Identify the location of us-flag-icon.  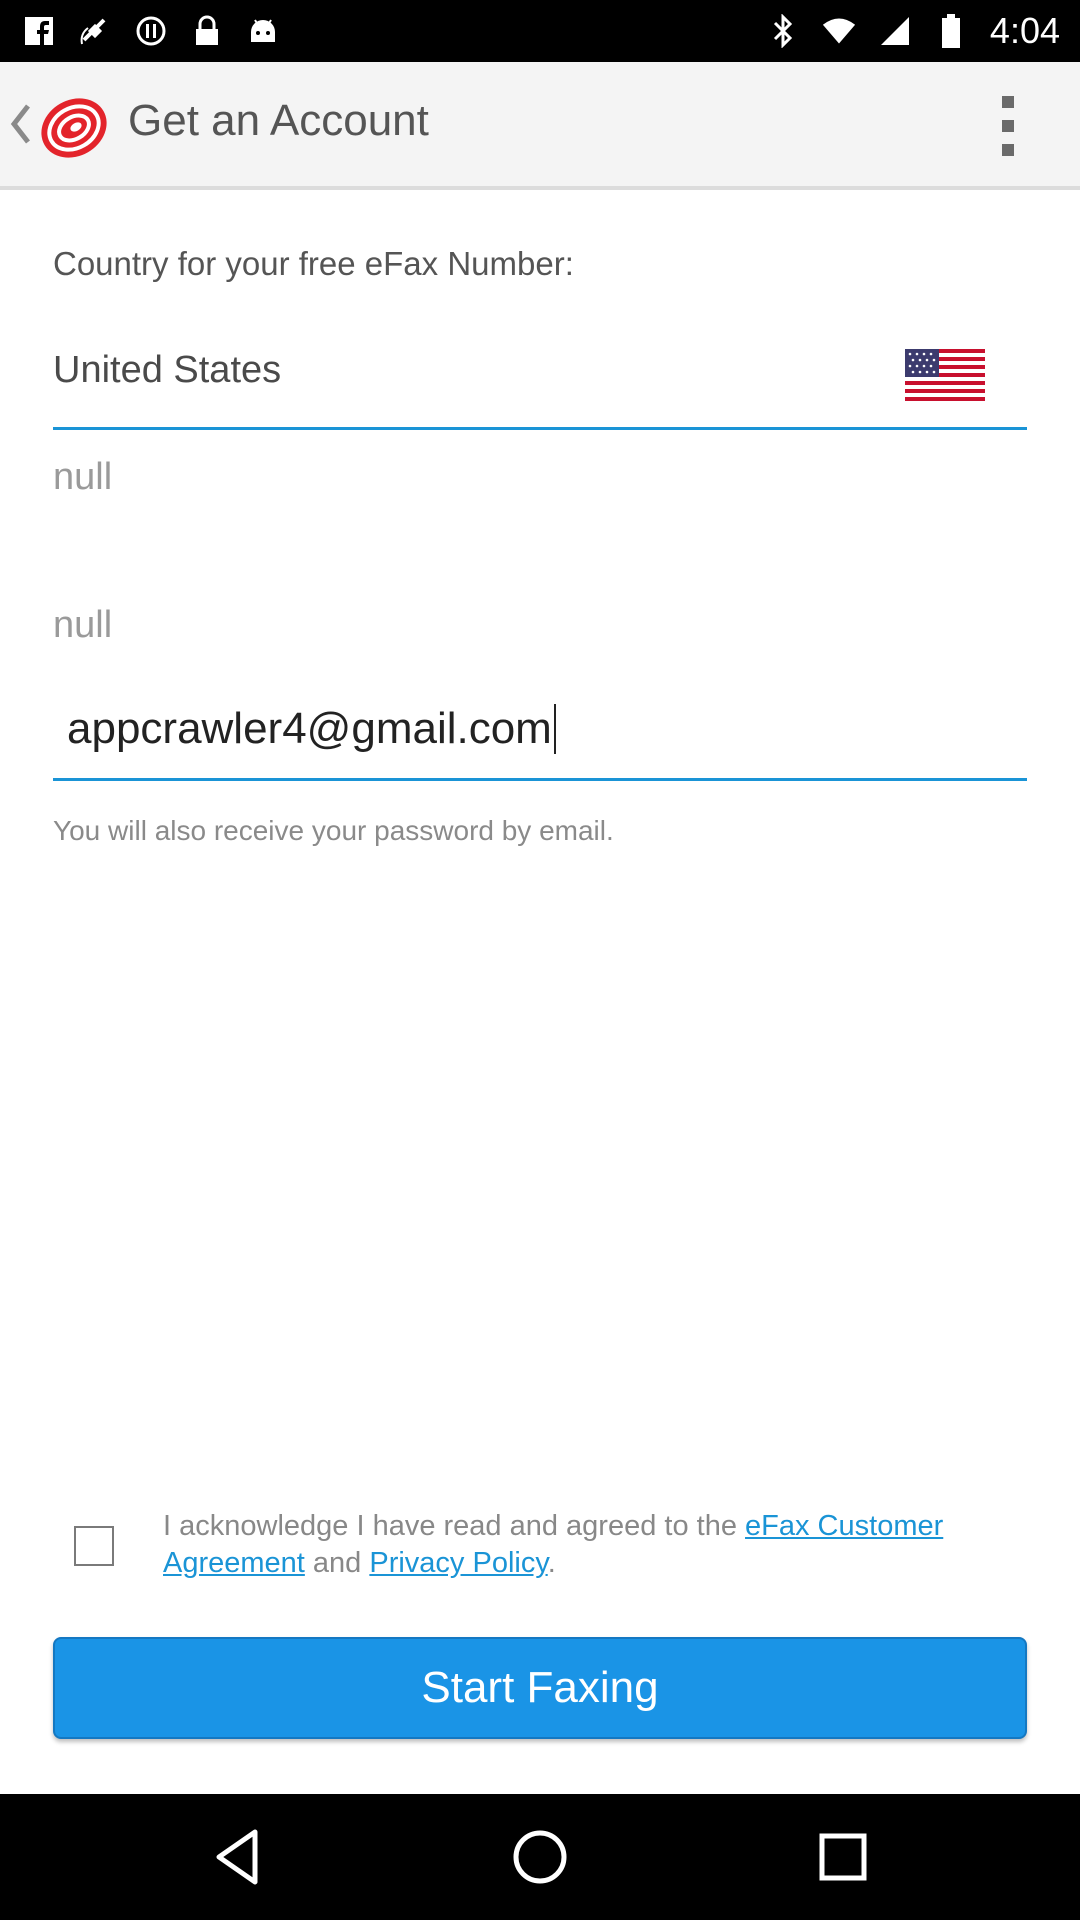
(945, 375).